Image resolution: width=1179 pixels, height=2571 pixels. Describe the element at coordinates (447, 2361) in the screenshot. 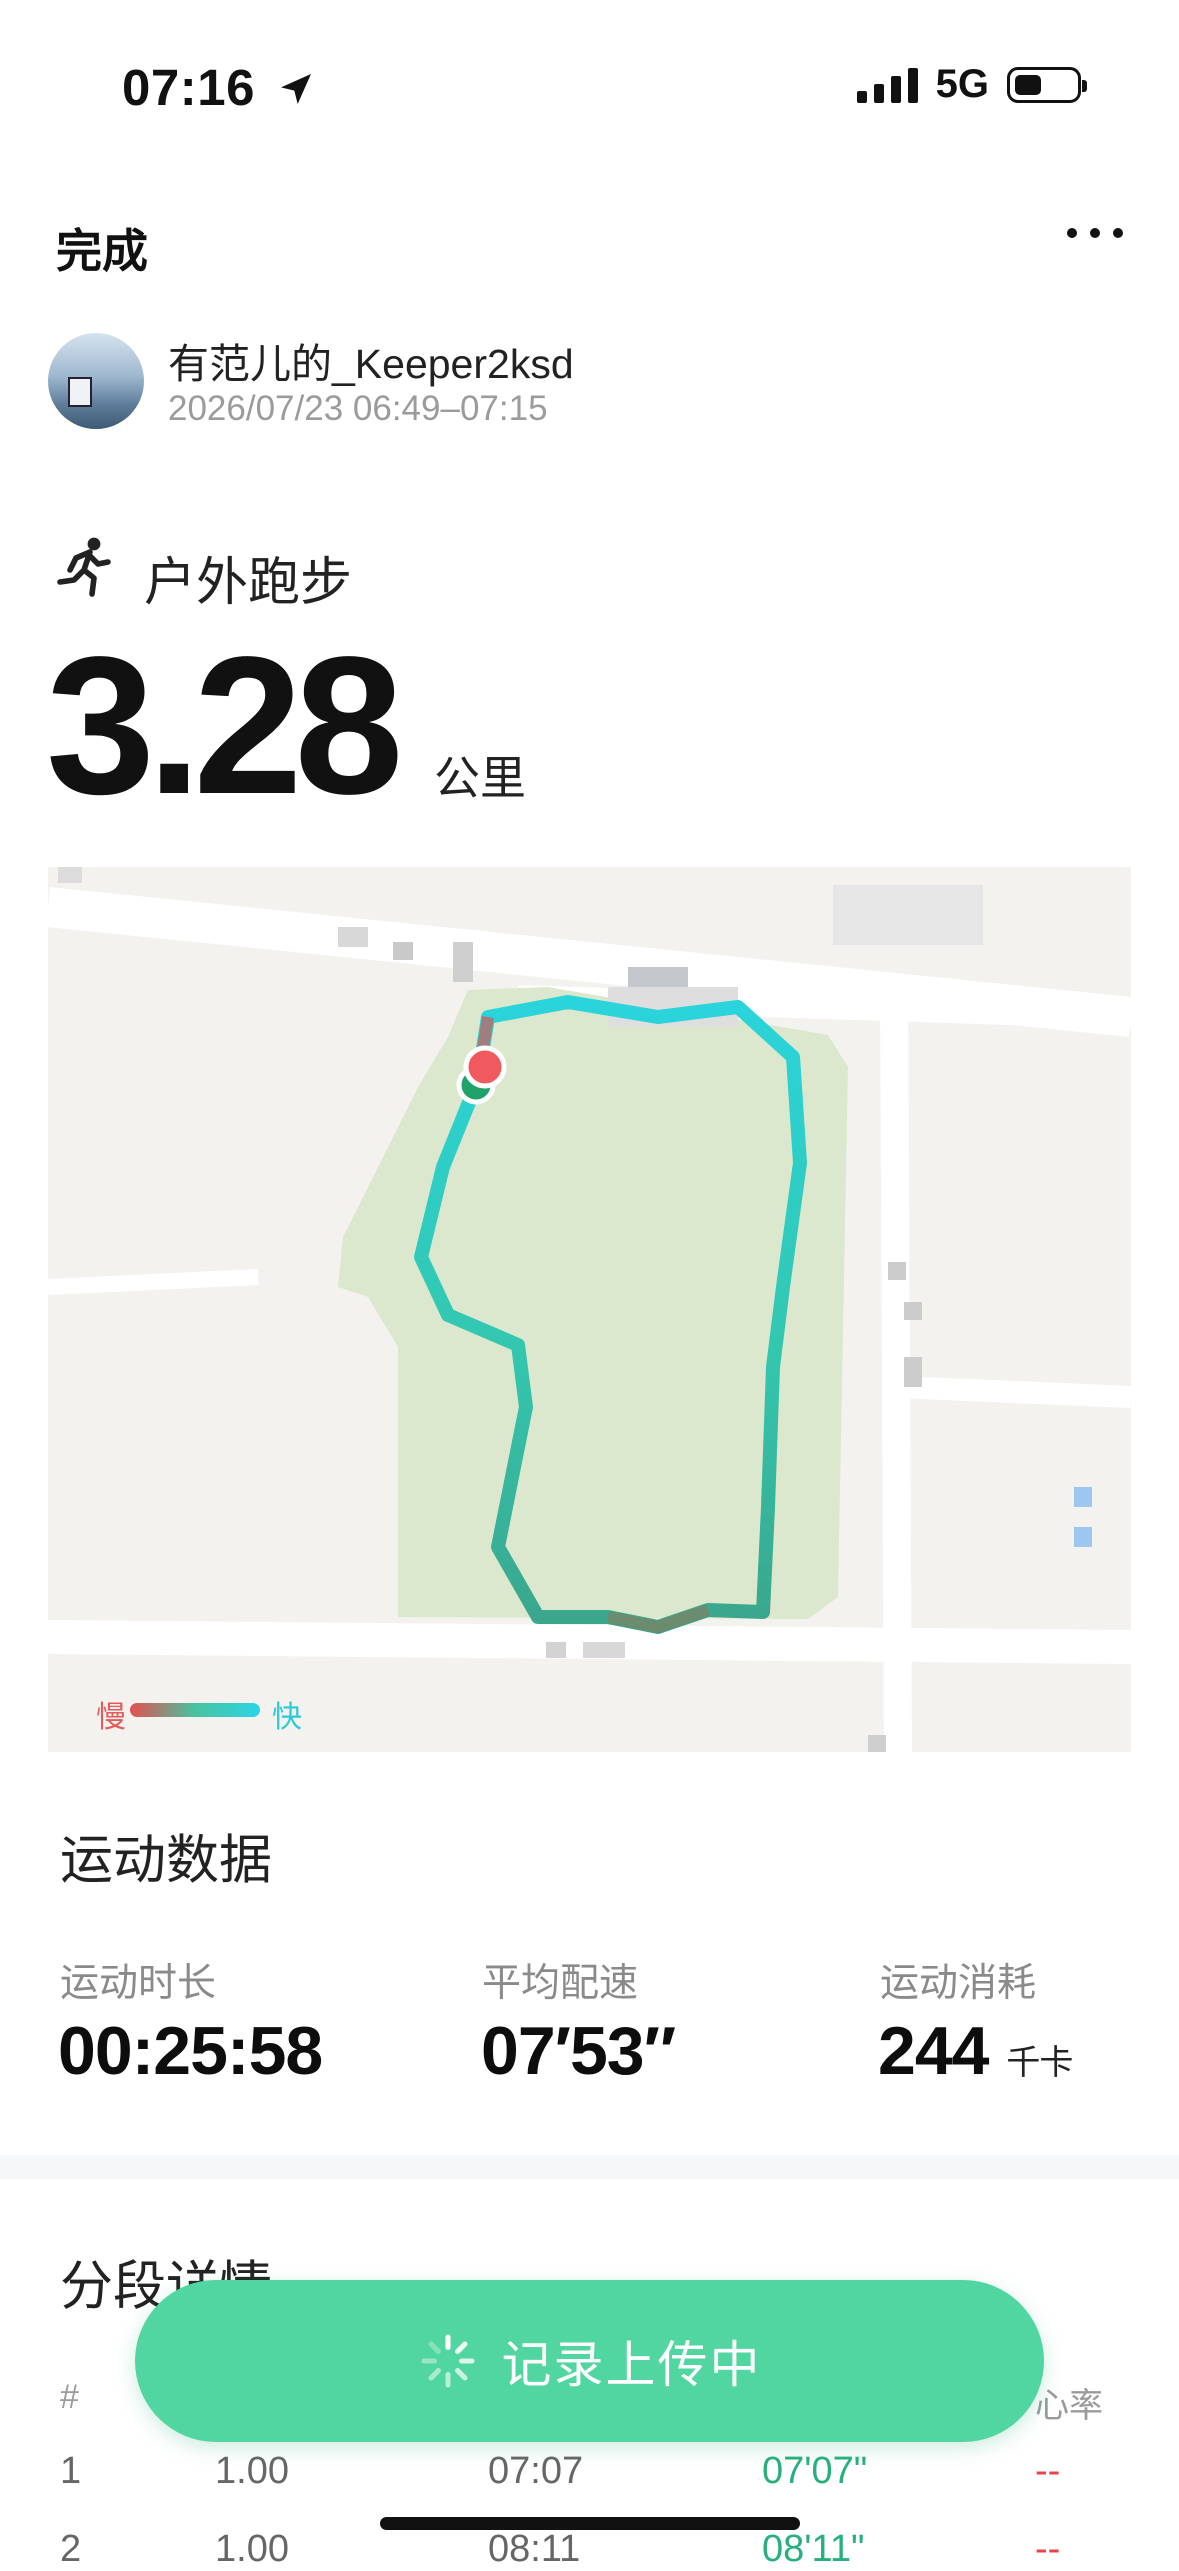

I see `loading-spinner-icon` at that location.